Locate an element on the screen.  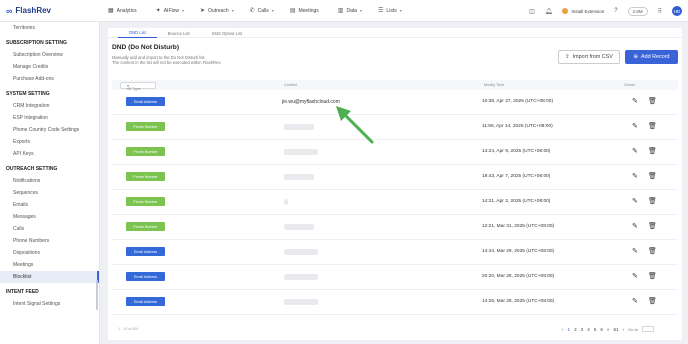
sidebar-item-crm-integration: CRM Integration is located at coordinates (49, 106).